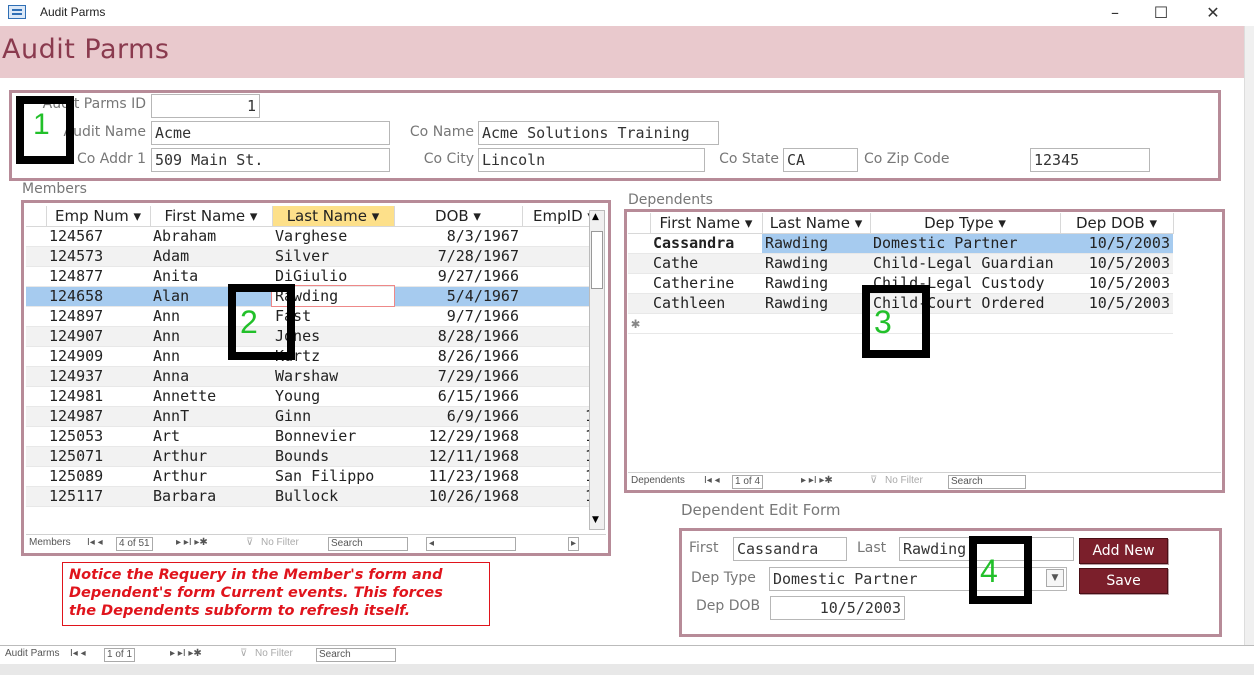 This screenshot has width=1254, height=675. Describe the element at coordinates (471, 544) in the screenshot. I see `horizontal-scrollbar: ◂` at that location.